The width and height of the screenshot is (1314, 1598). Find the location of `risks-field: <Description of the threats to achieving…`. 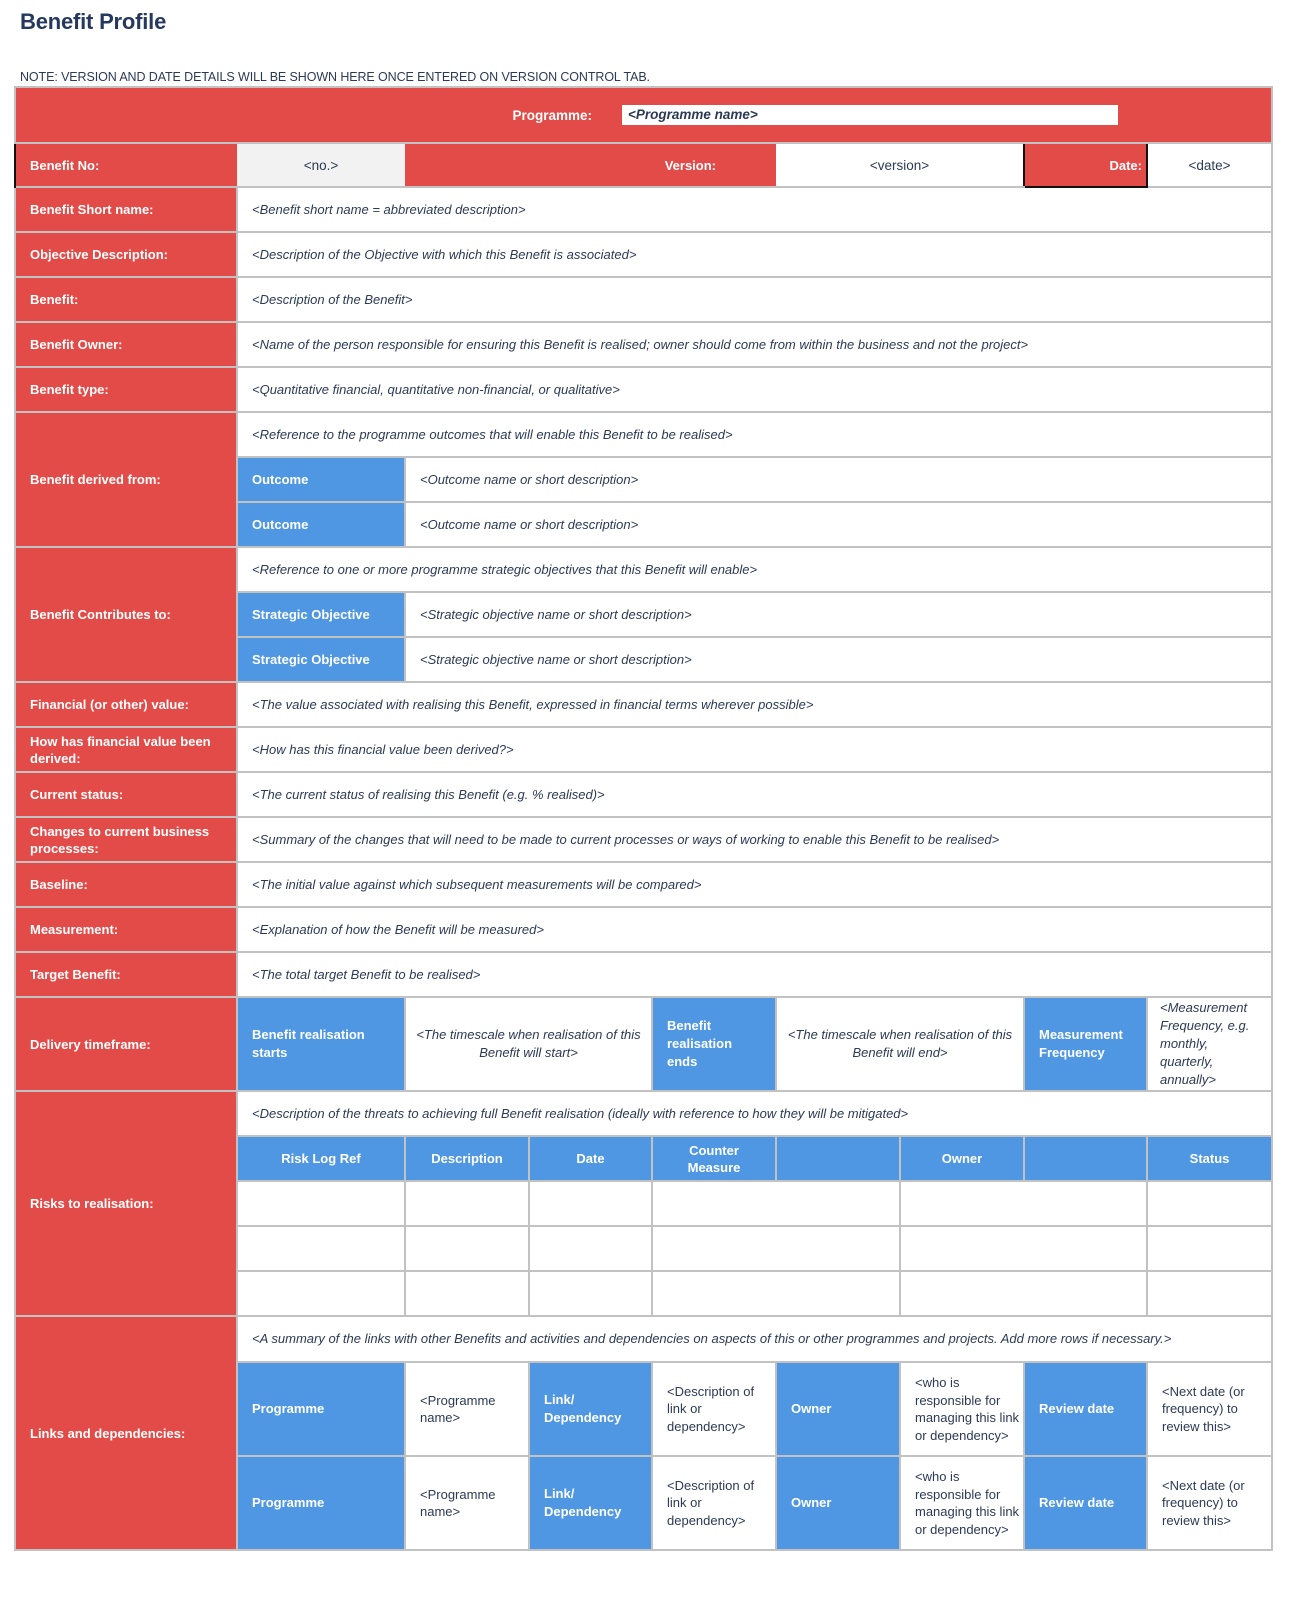

risks-field: <Description of the threats to achieving… is located at coordinates (754, 1113).